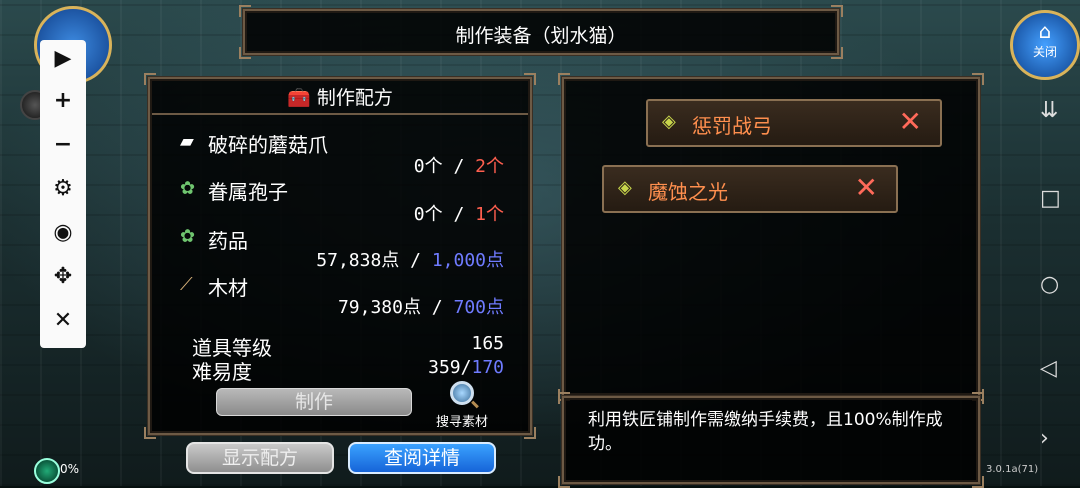 The width and height of the screenshot is (1080, 488). Describe the element at coordinates (358, 260) in the screenshot. I see `material-have: 57,838点` at that location.